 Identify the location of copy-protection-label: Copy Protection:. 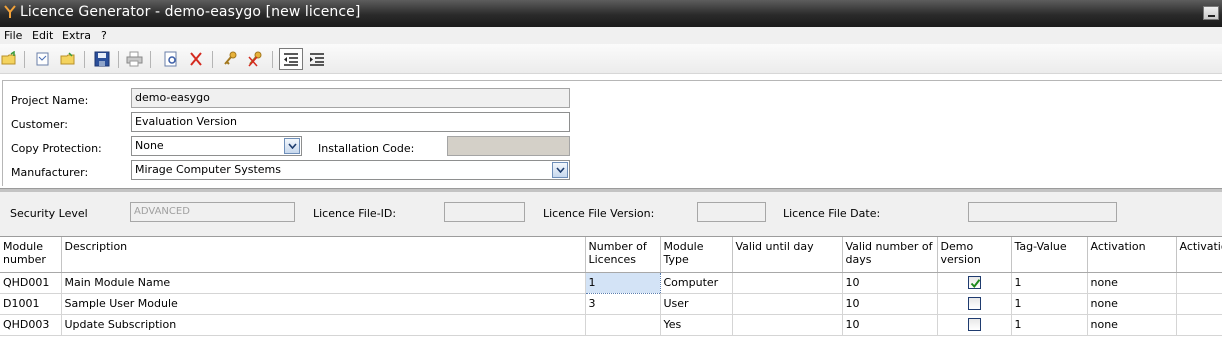
(56, 148).